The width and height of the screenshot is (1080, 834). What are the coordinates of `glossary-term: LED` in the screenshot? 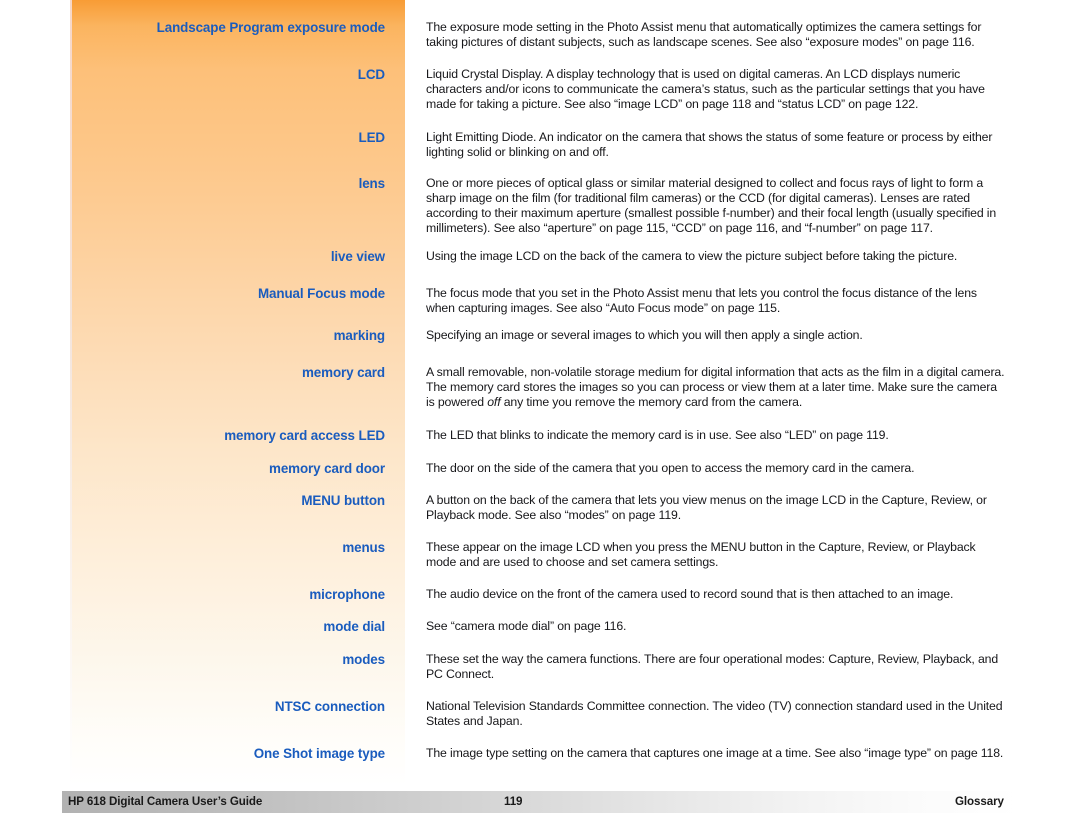 It's located at (372, 137).